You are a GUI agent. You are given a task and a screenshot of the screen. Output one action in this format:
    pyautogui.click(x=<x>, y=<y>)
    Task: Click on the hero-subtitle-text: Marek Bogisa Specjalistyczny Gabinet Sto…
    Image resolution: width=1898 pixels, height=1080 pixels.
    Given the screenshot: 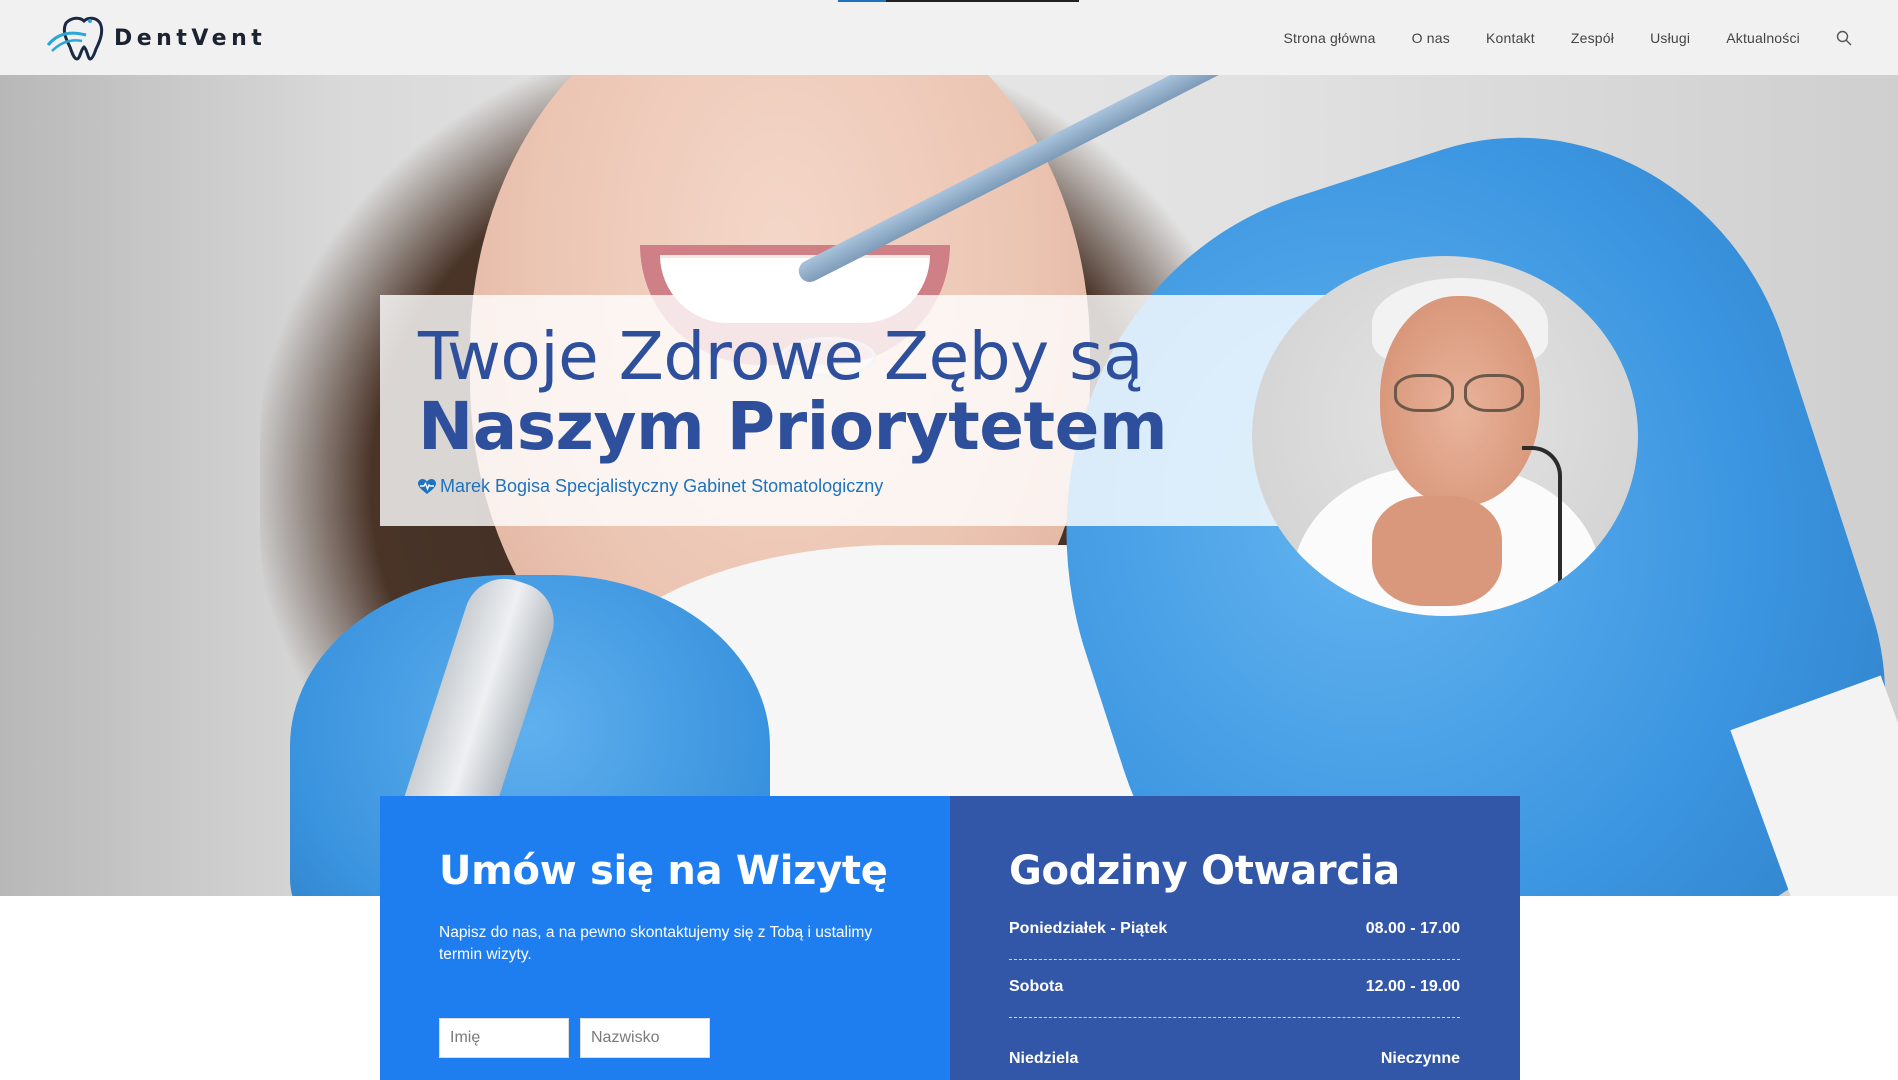 What is the action you would take?
    pyautogui.click(x=662, y=486)
    